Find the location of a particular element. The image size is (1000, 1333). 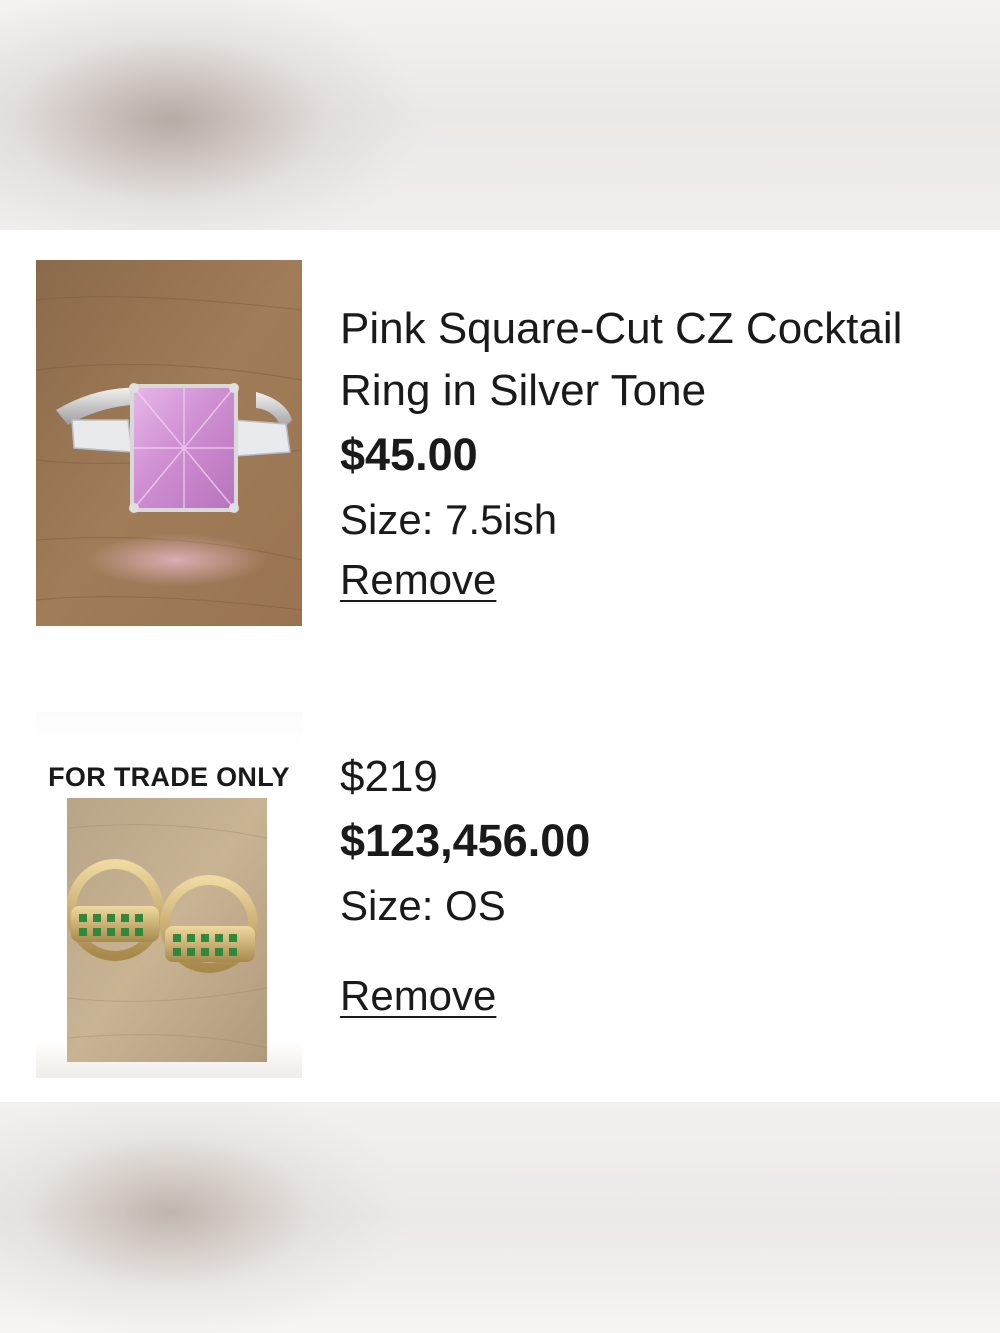

item-size: Size: 7.5ish is located at coordinates (449, 519).